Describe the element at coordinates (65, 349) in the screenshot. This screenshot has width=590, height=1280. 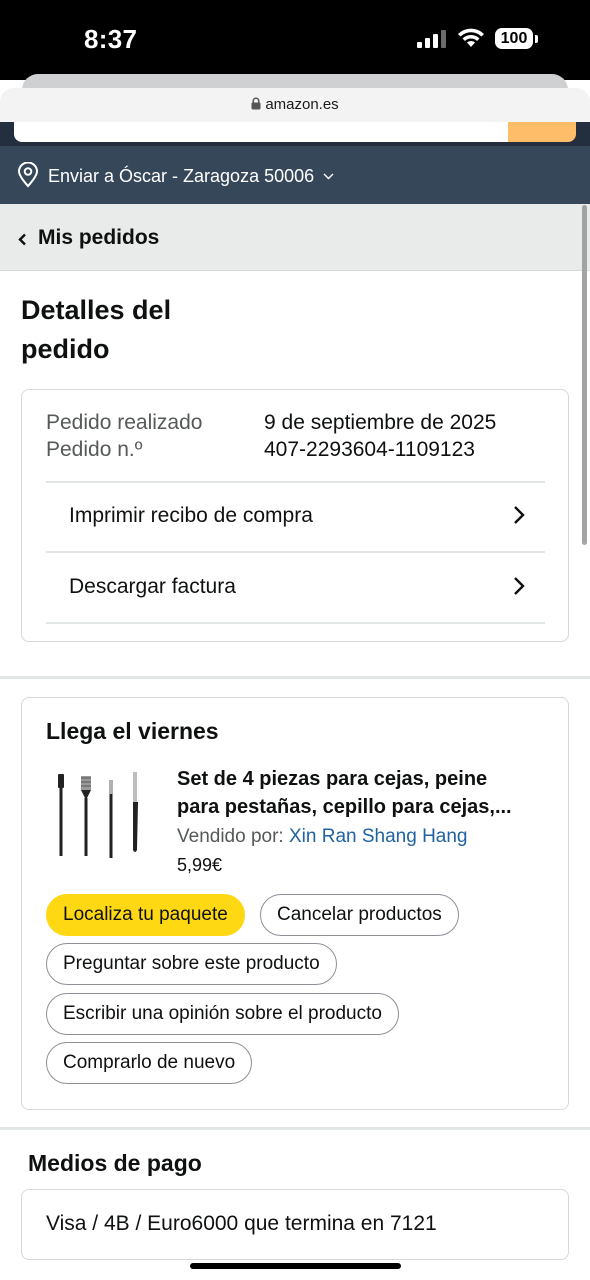
I see `page-title-line2: pedido` at that location.